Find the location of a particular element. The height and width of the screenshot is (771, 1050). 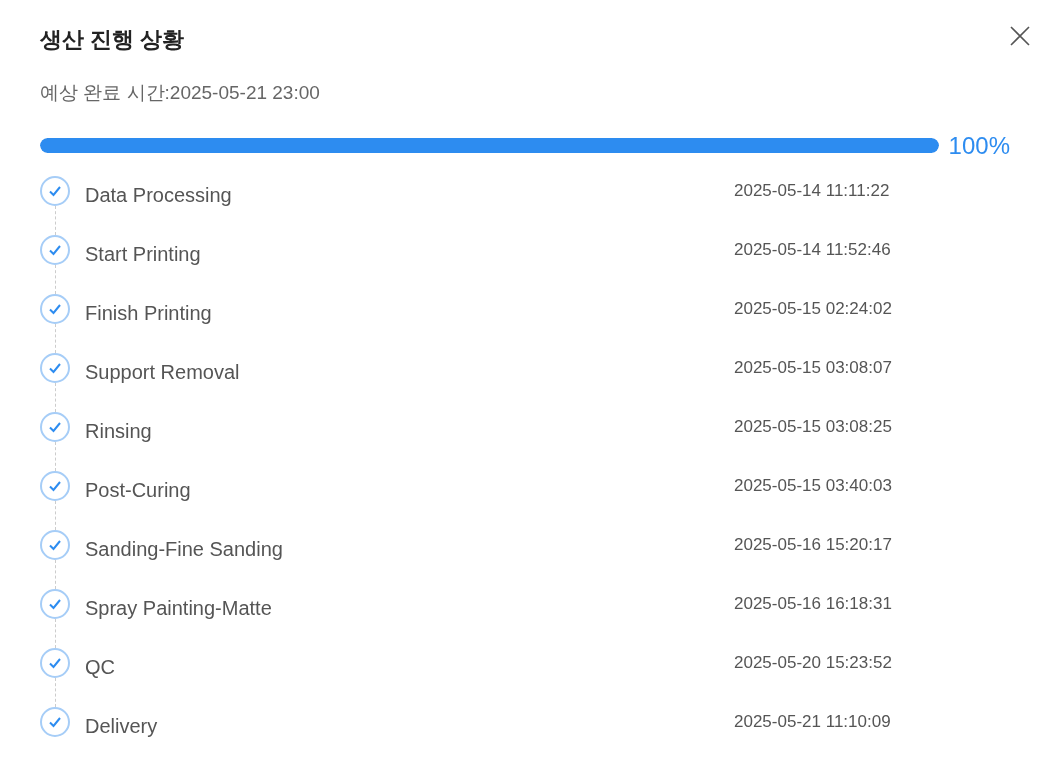

step-label: Spray Painting-Matte is located at coordinates (179, 608).